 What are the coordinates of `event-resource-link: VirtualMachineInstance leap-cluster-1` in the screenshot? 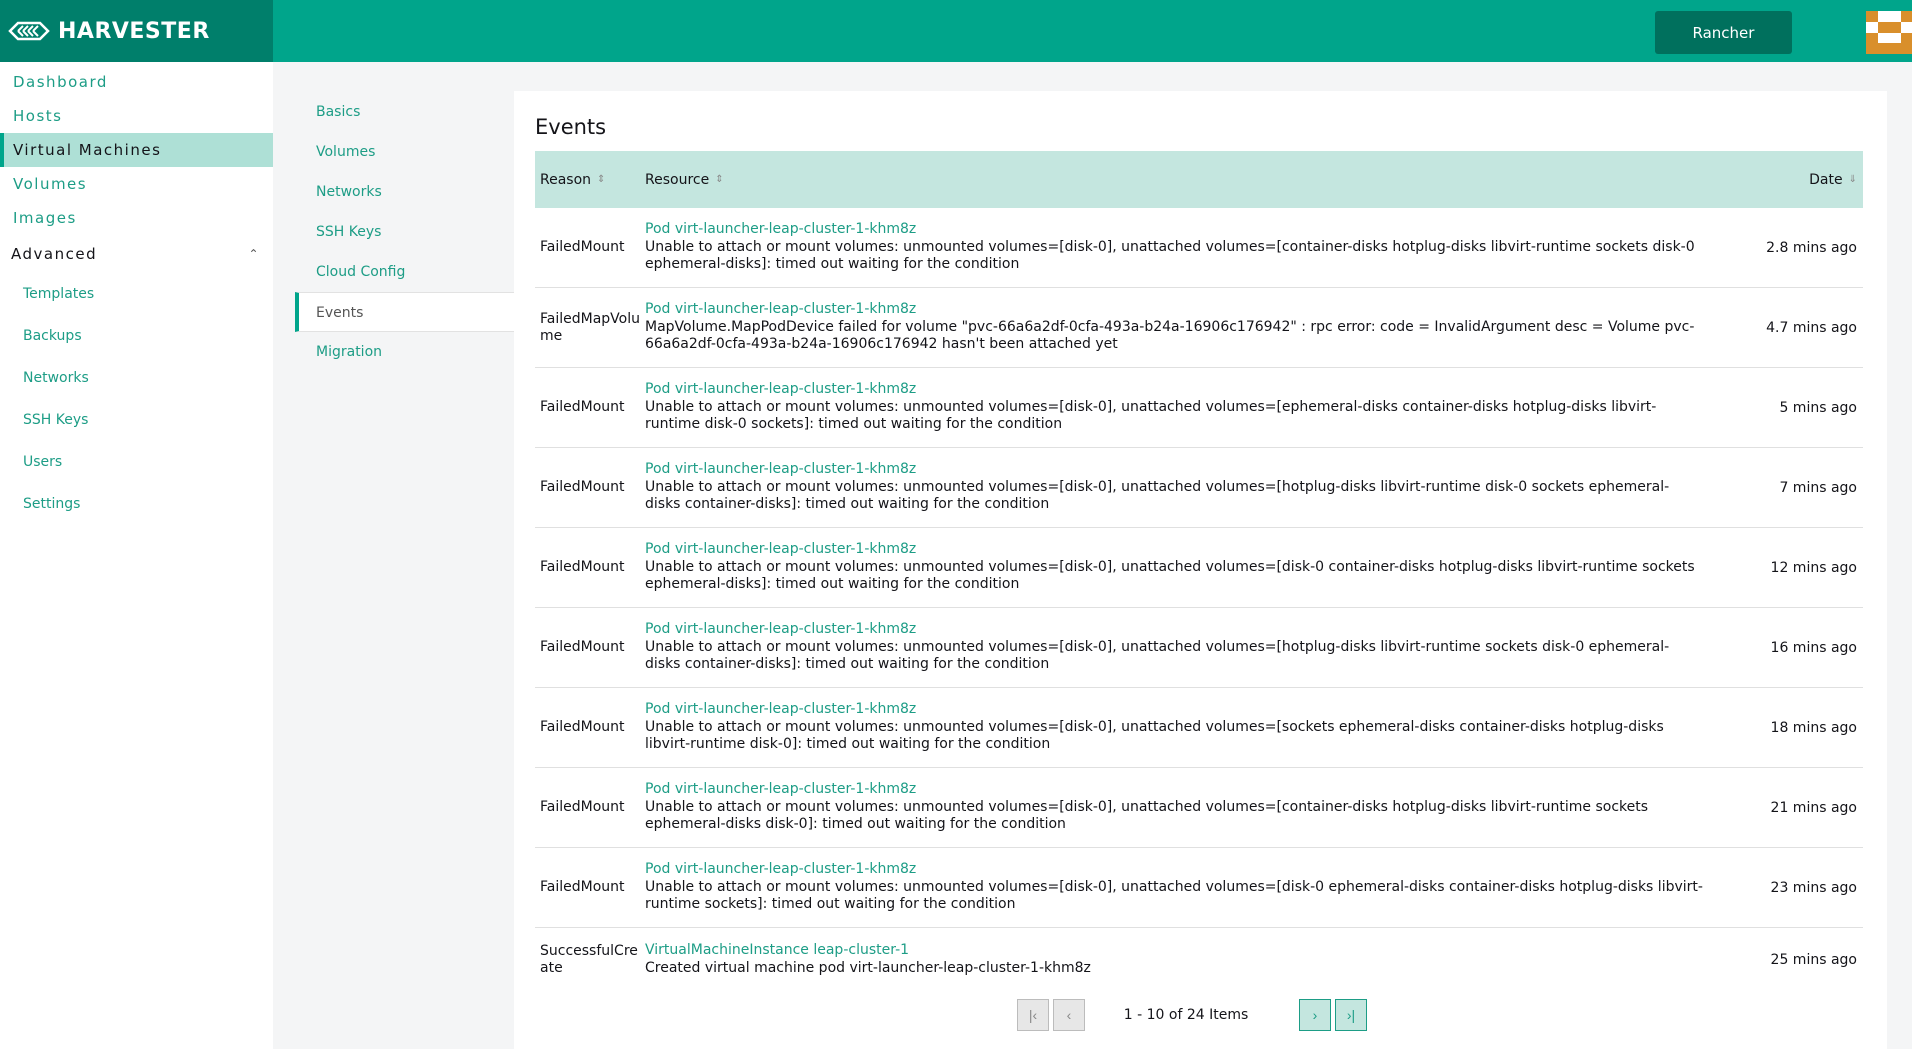 It's located at (1174, 951).